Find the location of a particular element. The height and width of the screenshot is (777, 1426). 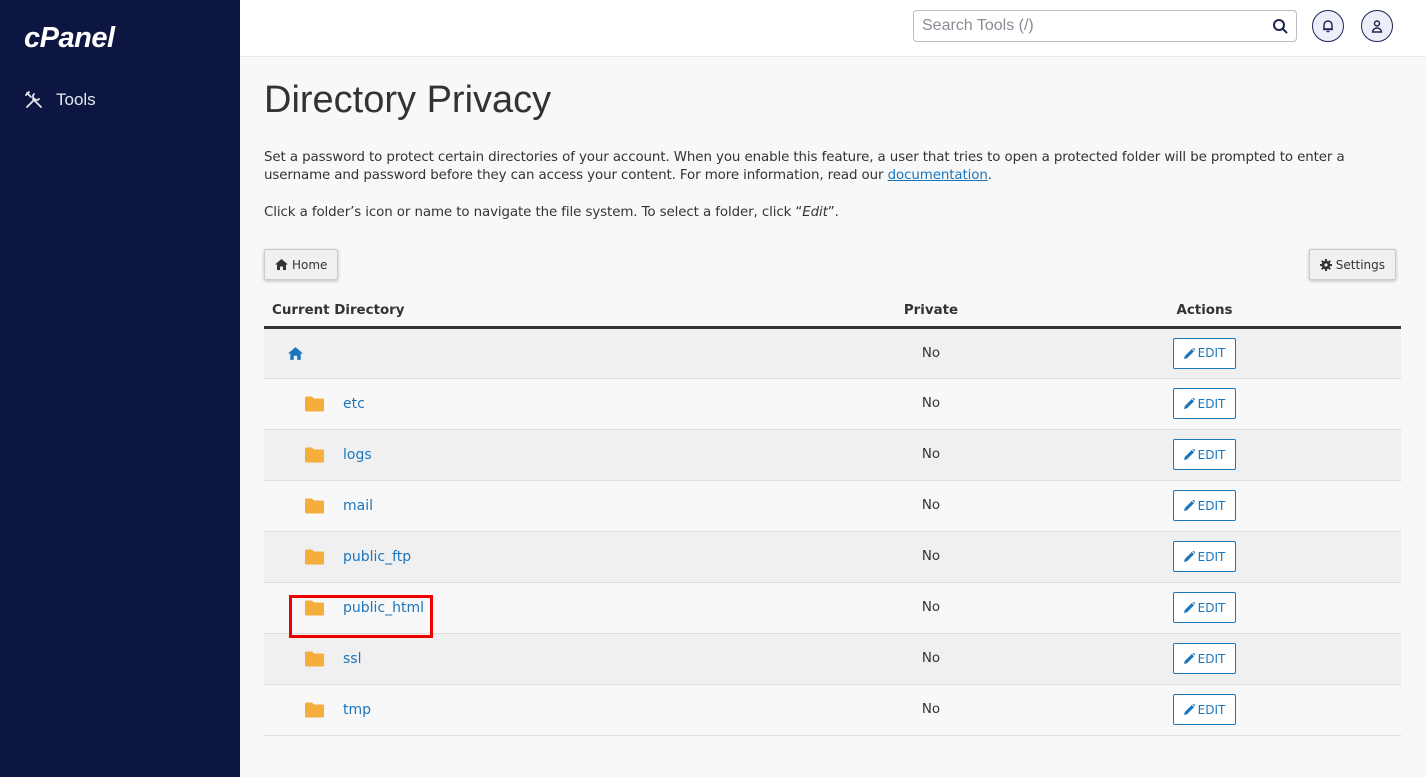

table-row: etc No EDIT is located at coordinates (832, 404).